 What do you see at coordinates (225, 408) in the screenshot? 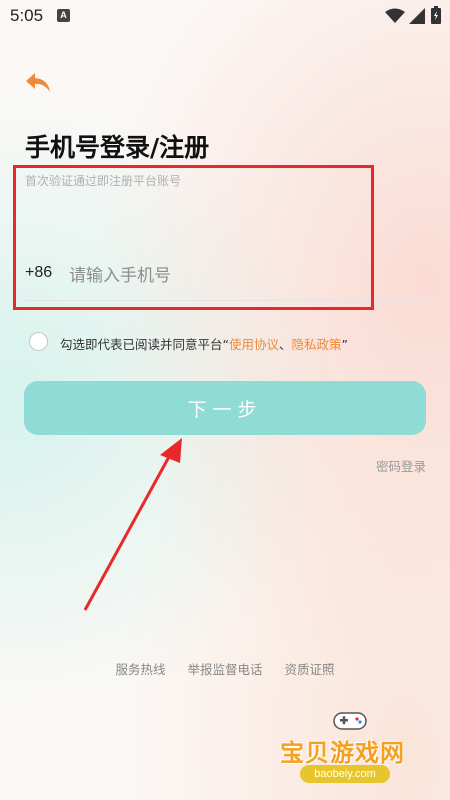
I see `next-step-button: 下一步` at bounding box center [225, 408].